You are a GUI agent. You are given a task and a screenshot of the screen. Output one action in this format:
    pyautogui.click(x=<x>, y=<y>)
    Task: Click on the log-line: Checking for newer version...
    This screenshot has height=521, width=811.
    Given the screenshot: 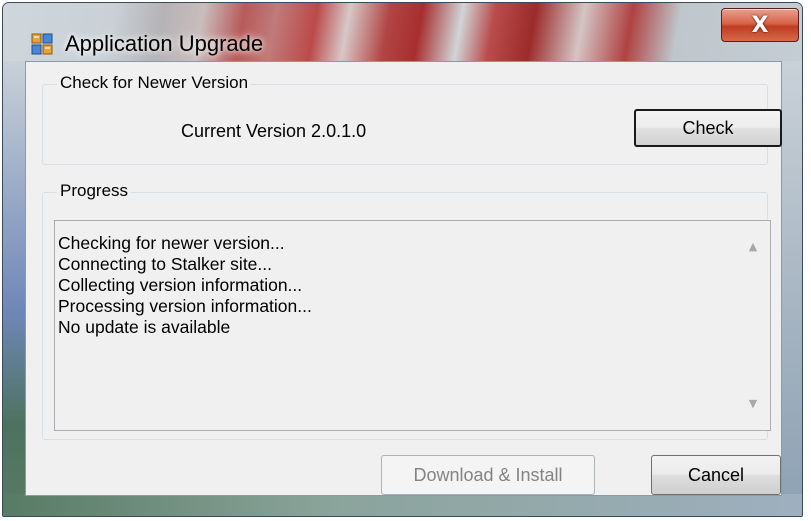 What is the action you would take?
    pyautogui.click(x=171, y=243)
    